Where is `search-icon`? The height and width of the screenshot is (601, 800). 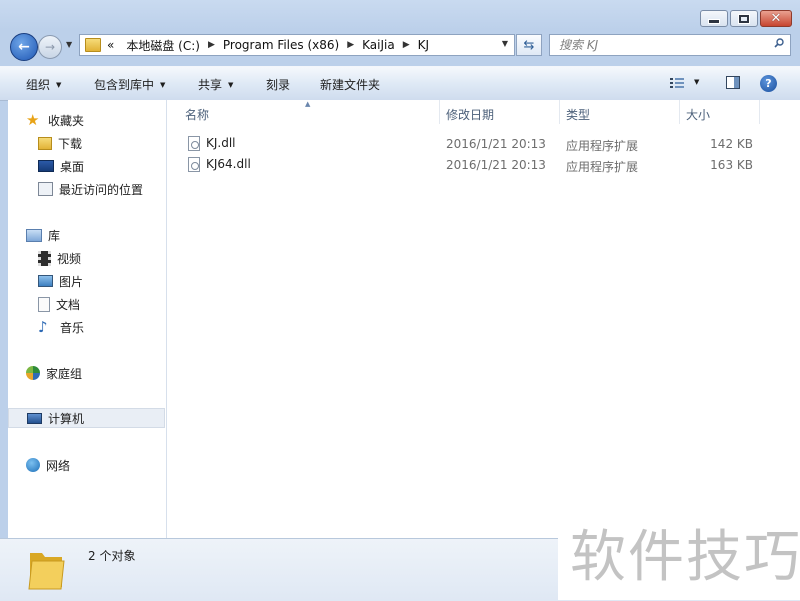 search-icon is located at coordinates (779, 43).